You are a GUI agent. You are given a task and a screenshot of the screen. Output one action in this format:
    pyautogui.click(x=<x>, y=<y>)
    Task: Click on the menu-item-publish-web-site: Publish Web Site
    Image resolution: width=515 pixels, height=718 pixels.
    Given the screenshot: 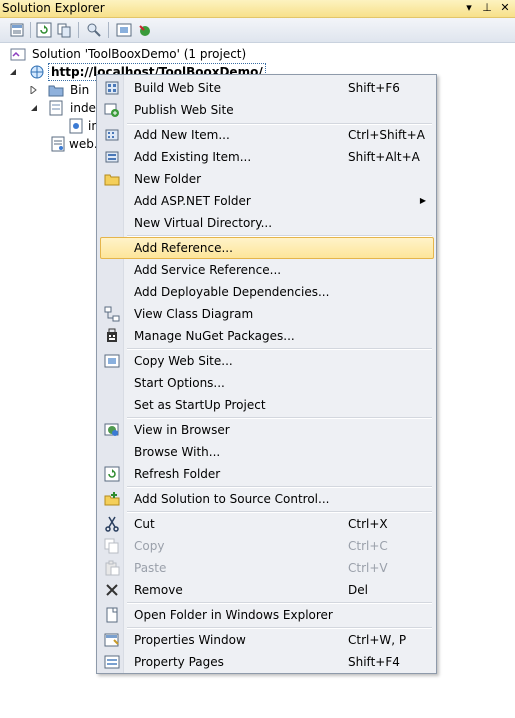 What is the action you would take?
    pyautogui.click(x=266, y=110)
    